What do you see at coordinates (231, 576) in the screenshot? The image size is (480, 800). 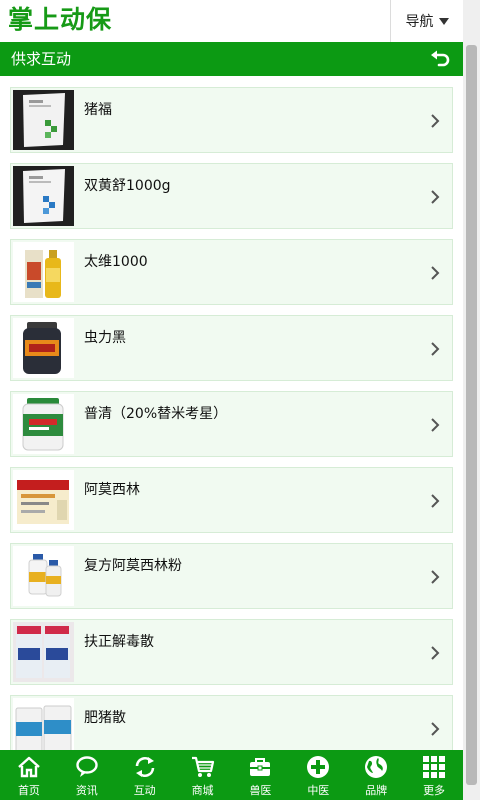 I see `list-item: 复方阿莫西林粉` at bounding box center [231, 576].